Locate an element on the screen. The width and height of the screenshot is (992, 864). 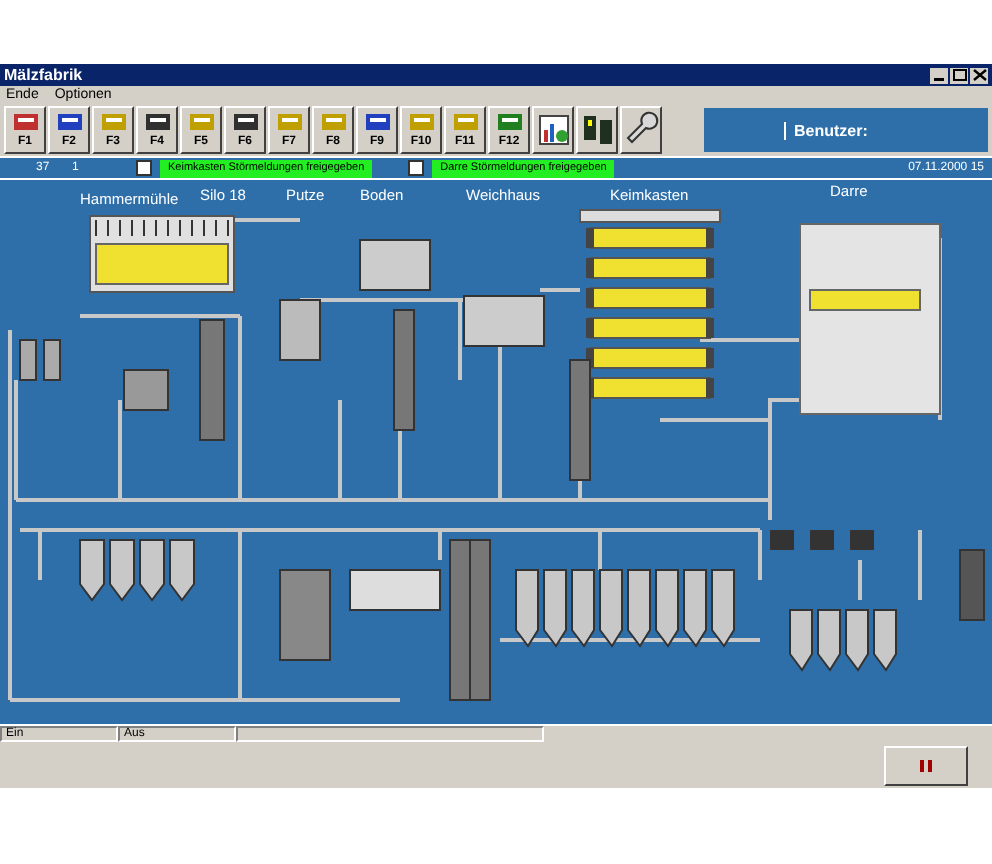
user-label: Benutzer: is located at coordinates (826, 130).